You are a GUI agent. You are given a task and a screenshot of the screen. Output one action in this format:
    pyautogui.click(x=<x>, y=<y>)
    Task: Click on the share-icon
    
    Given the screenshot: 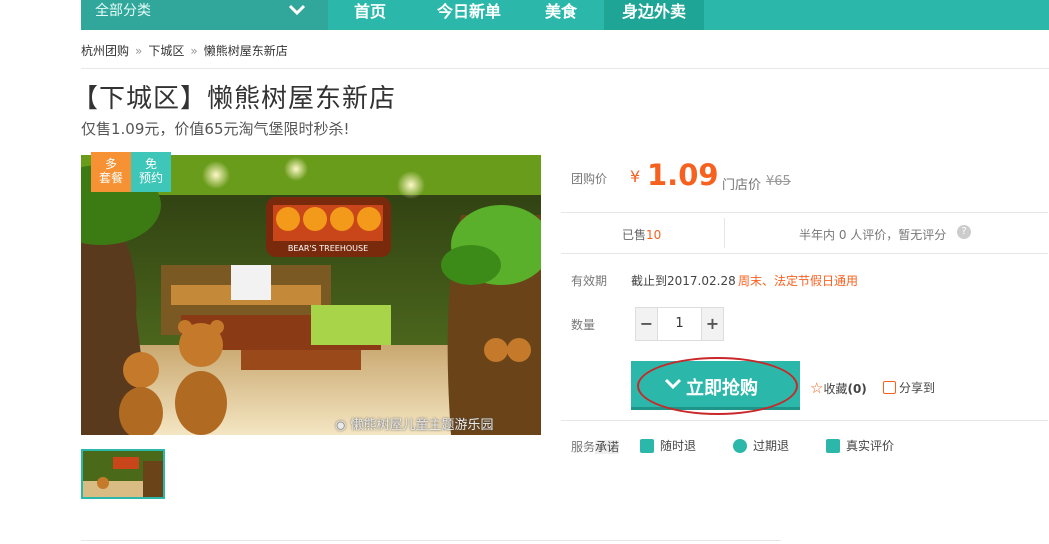 What is the action you would take?
    pyautogui.click(x=889, y=387)
    